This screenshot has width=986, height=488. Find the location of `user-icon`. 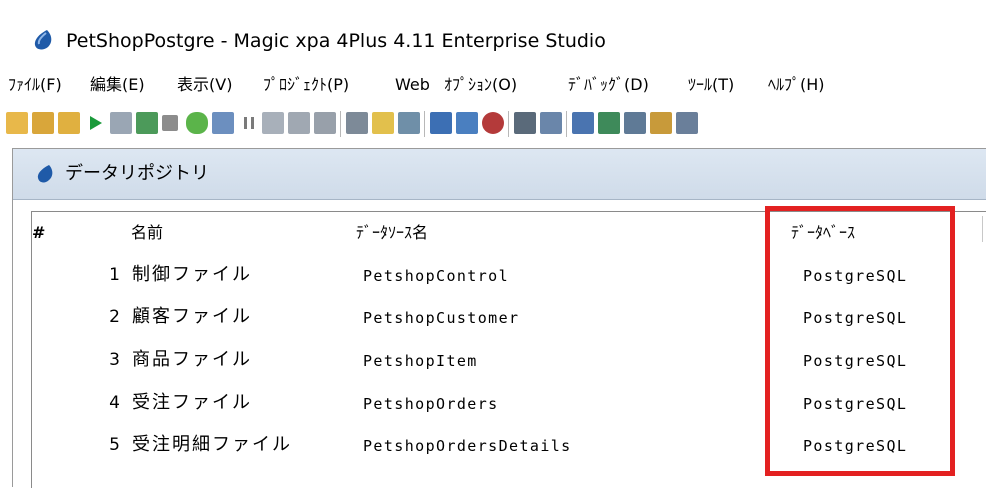

user-icon is located at coordinates (661, 123).